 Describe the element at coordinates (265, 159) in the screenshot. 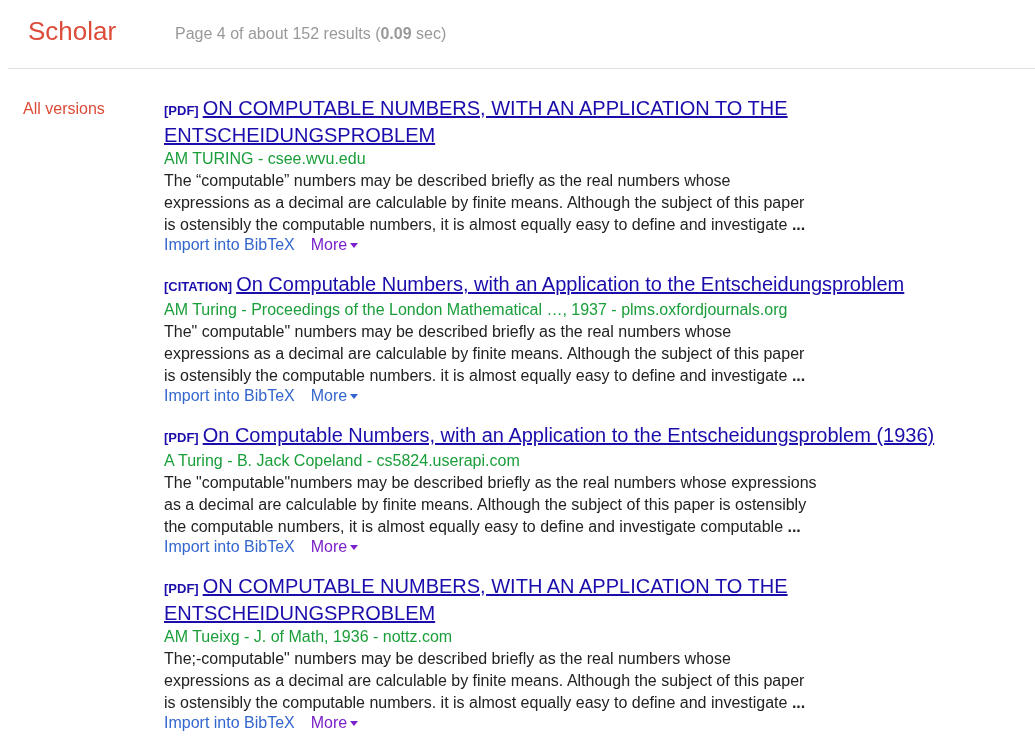

I see `result-authors: AM TURING - csee.wvu.edu` at that location.